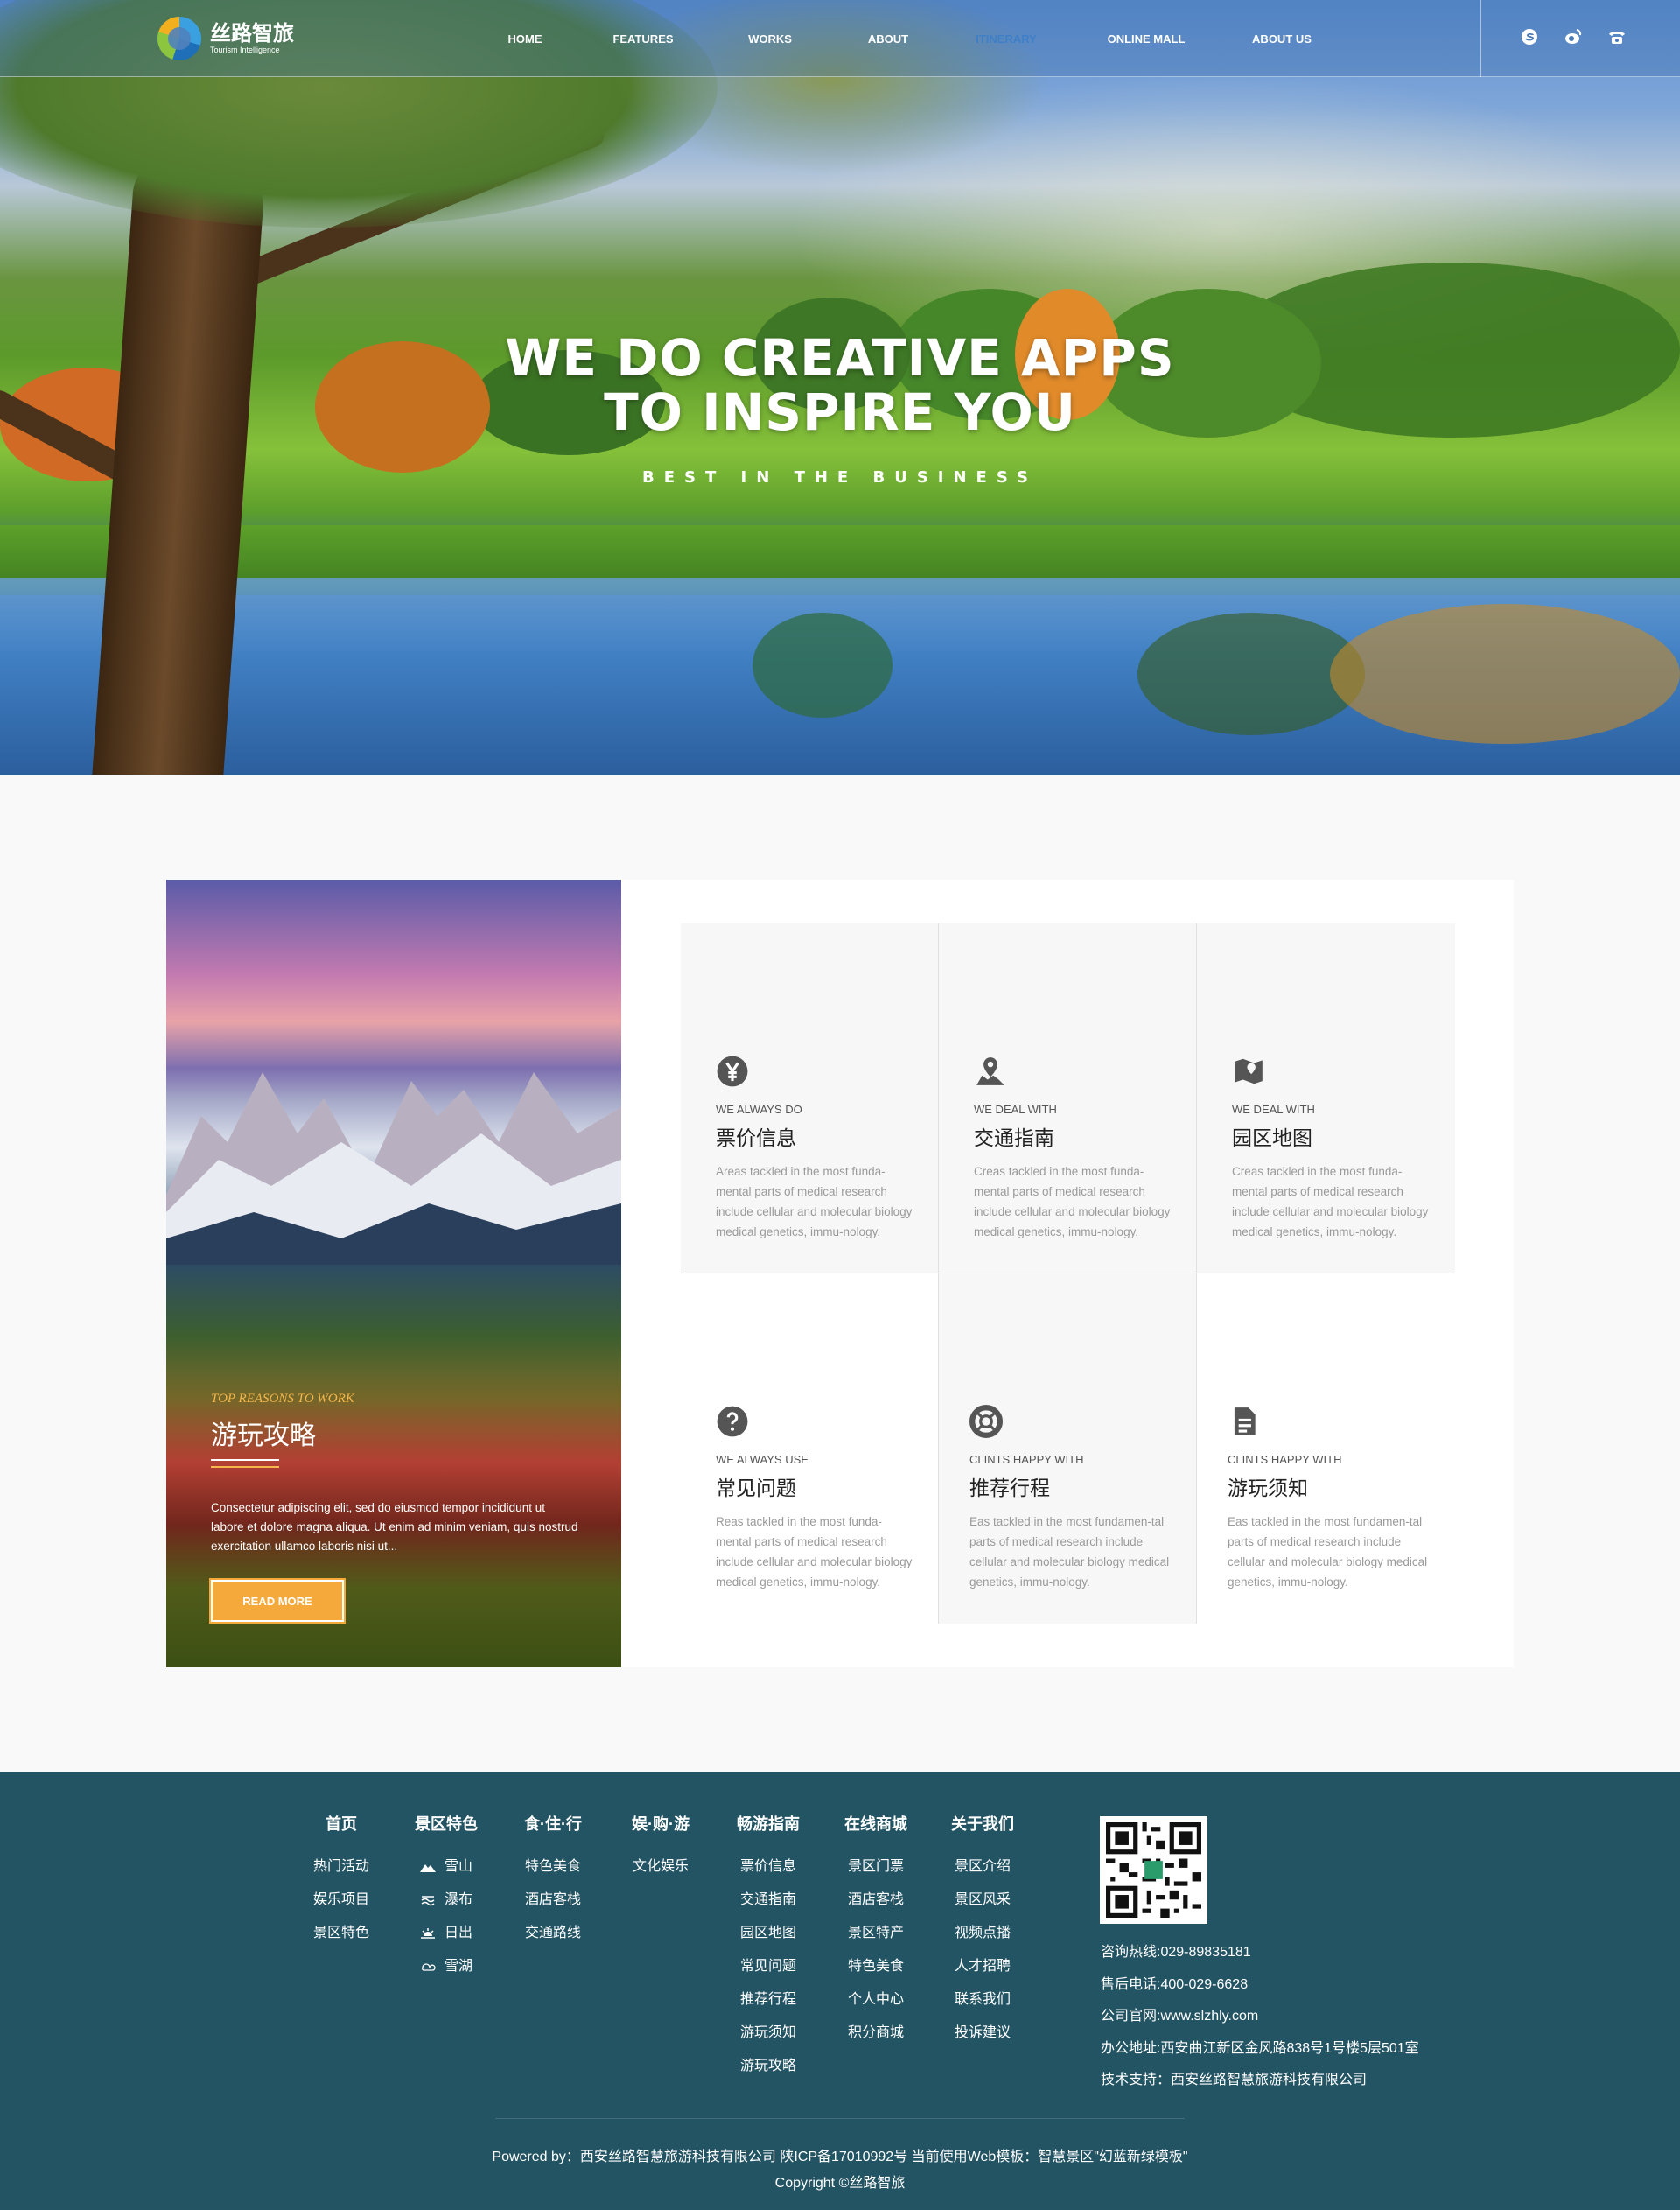 The width and height of the screenshot is (1680, 2210). I want to click on feature-kicker: WE DEAL WITH, so click(1273, 1109).